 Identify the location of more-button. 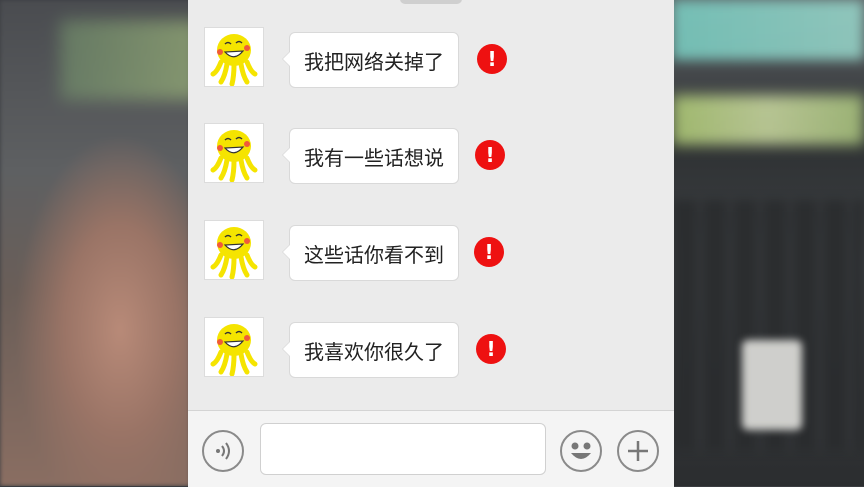
(638, 451).